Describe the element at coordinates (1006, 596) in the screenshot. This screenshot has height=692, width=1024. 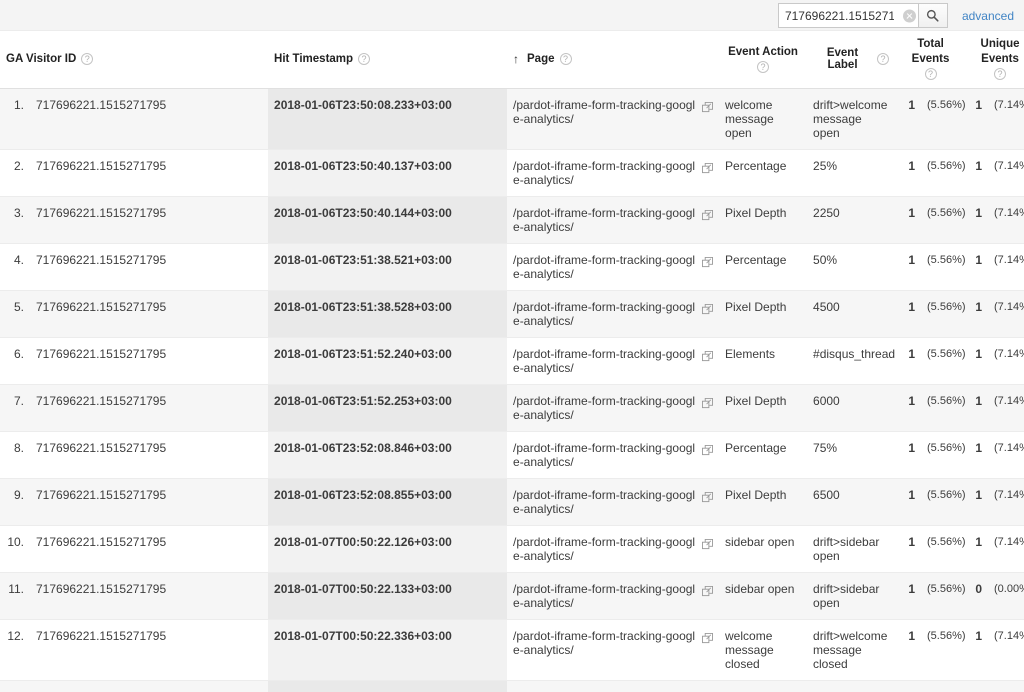
I see `cell-unique-events-percent: (0.00%)` at that location.